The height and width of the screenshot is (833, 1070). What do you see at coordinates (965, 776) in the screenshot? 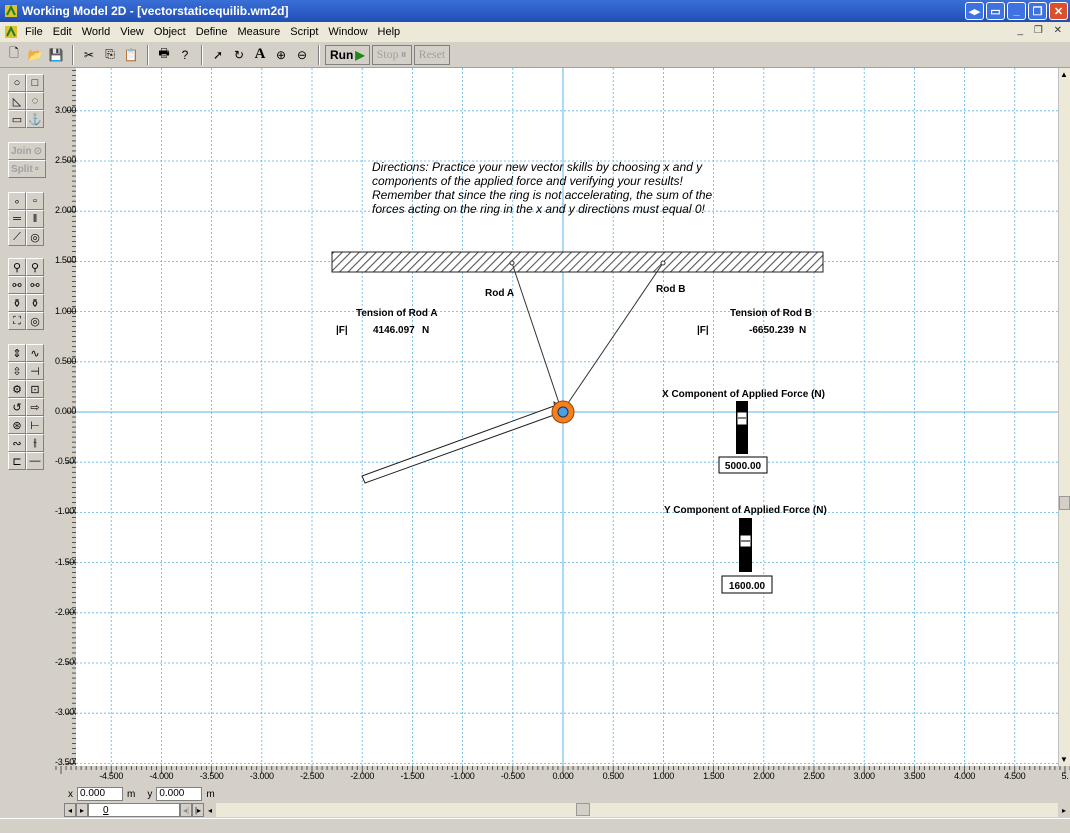
I see `x-tick-label: 4.000` at bounding box center [965, 776].